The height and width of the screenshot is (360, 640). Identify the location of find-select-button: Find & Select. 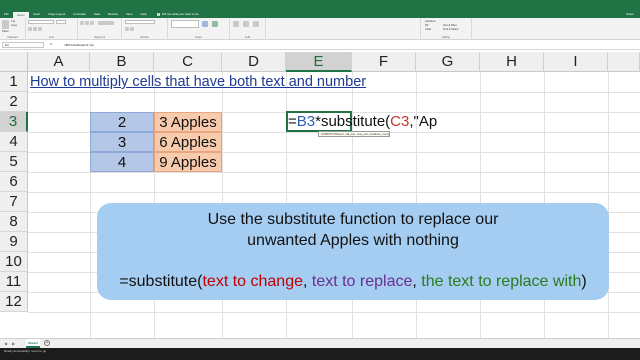
(450, 29).